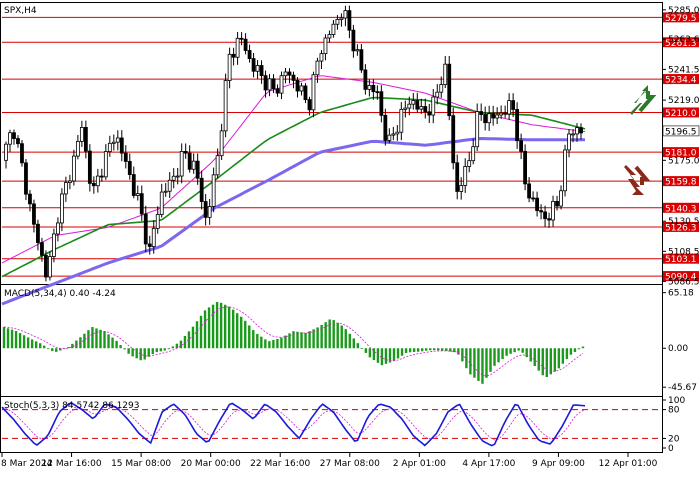  I want to click on level-label: 5210.0, so click(681, 114).